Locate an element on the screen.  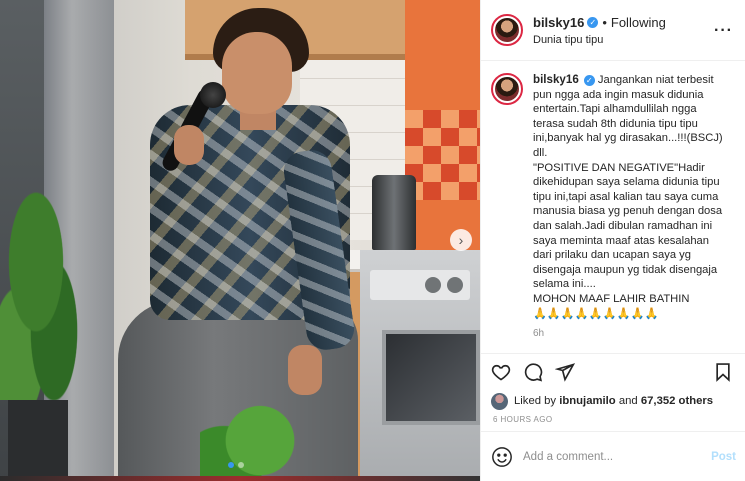
post-timestamp: 6 HOURS AGO is located at coordinates (613, 423).